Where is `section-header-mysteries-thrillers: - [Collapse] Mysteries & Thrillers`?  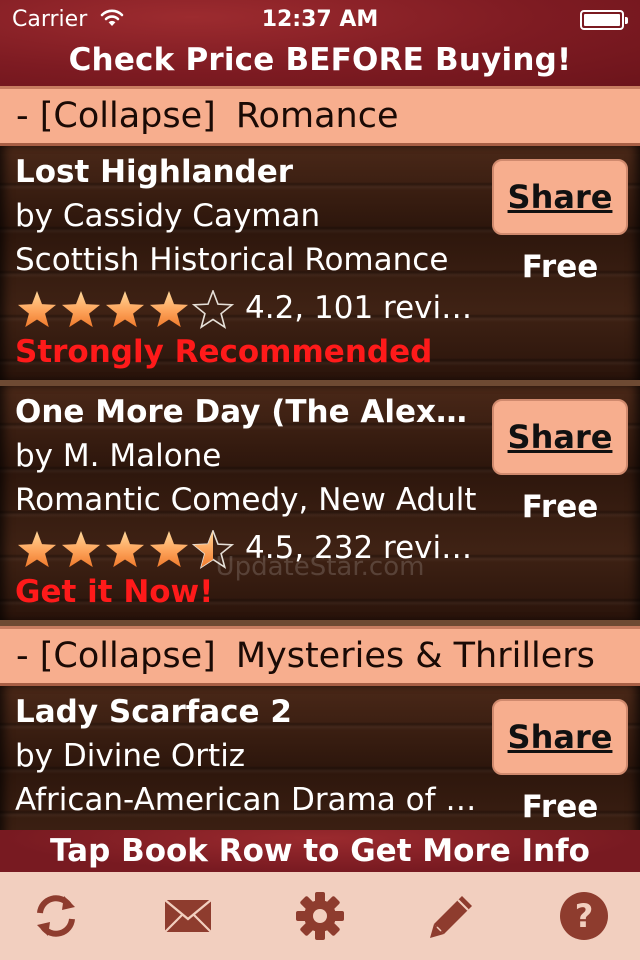 section-header-mysteries-thrillers: - [Collapse] Mysteries & Thrillers is located at coordinates (320, 656).